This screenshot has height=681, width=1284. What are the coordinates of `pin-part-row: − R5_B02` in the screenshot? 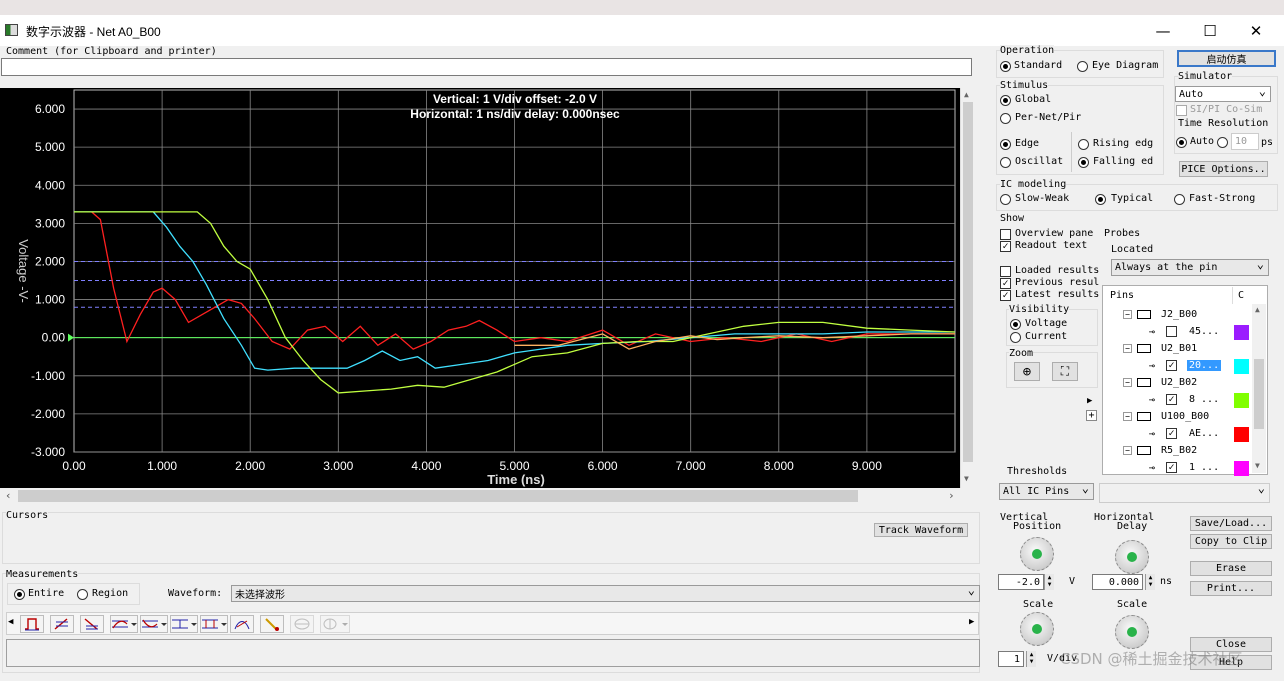 It's located at (1178, 451).